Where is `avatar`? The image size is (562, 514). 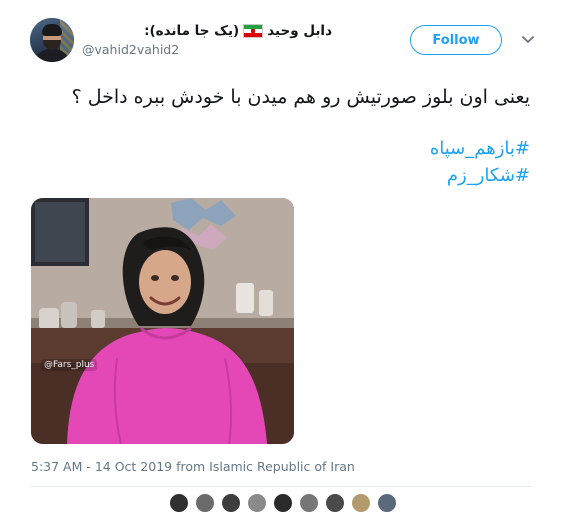
avatar is located at coordinates (52, 40).